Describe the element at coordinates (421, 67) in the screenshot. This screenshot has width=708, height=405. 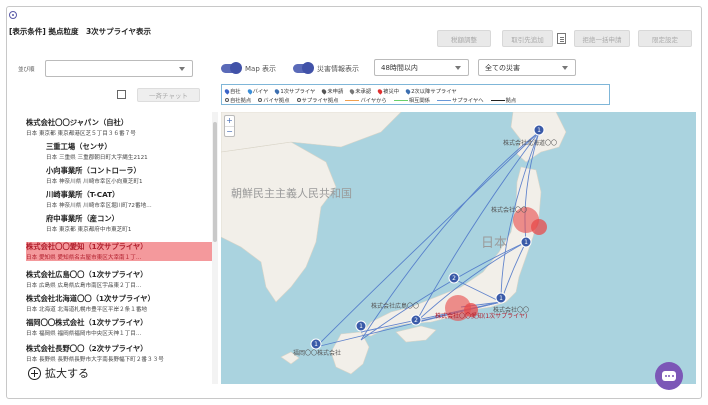
I see `time-range-select: 48時間以内` at that location.